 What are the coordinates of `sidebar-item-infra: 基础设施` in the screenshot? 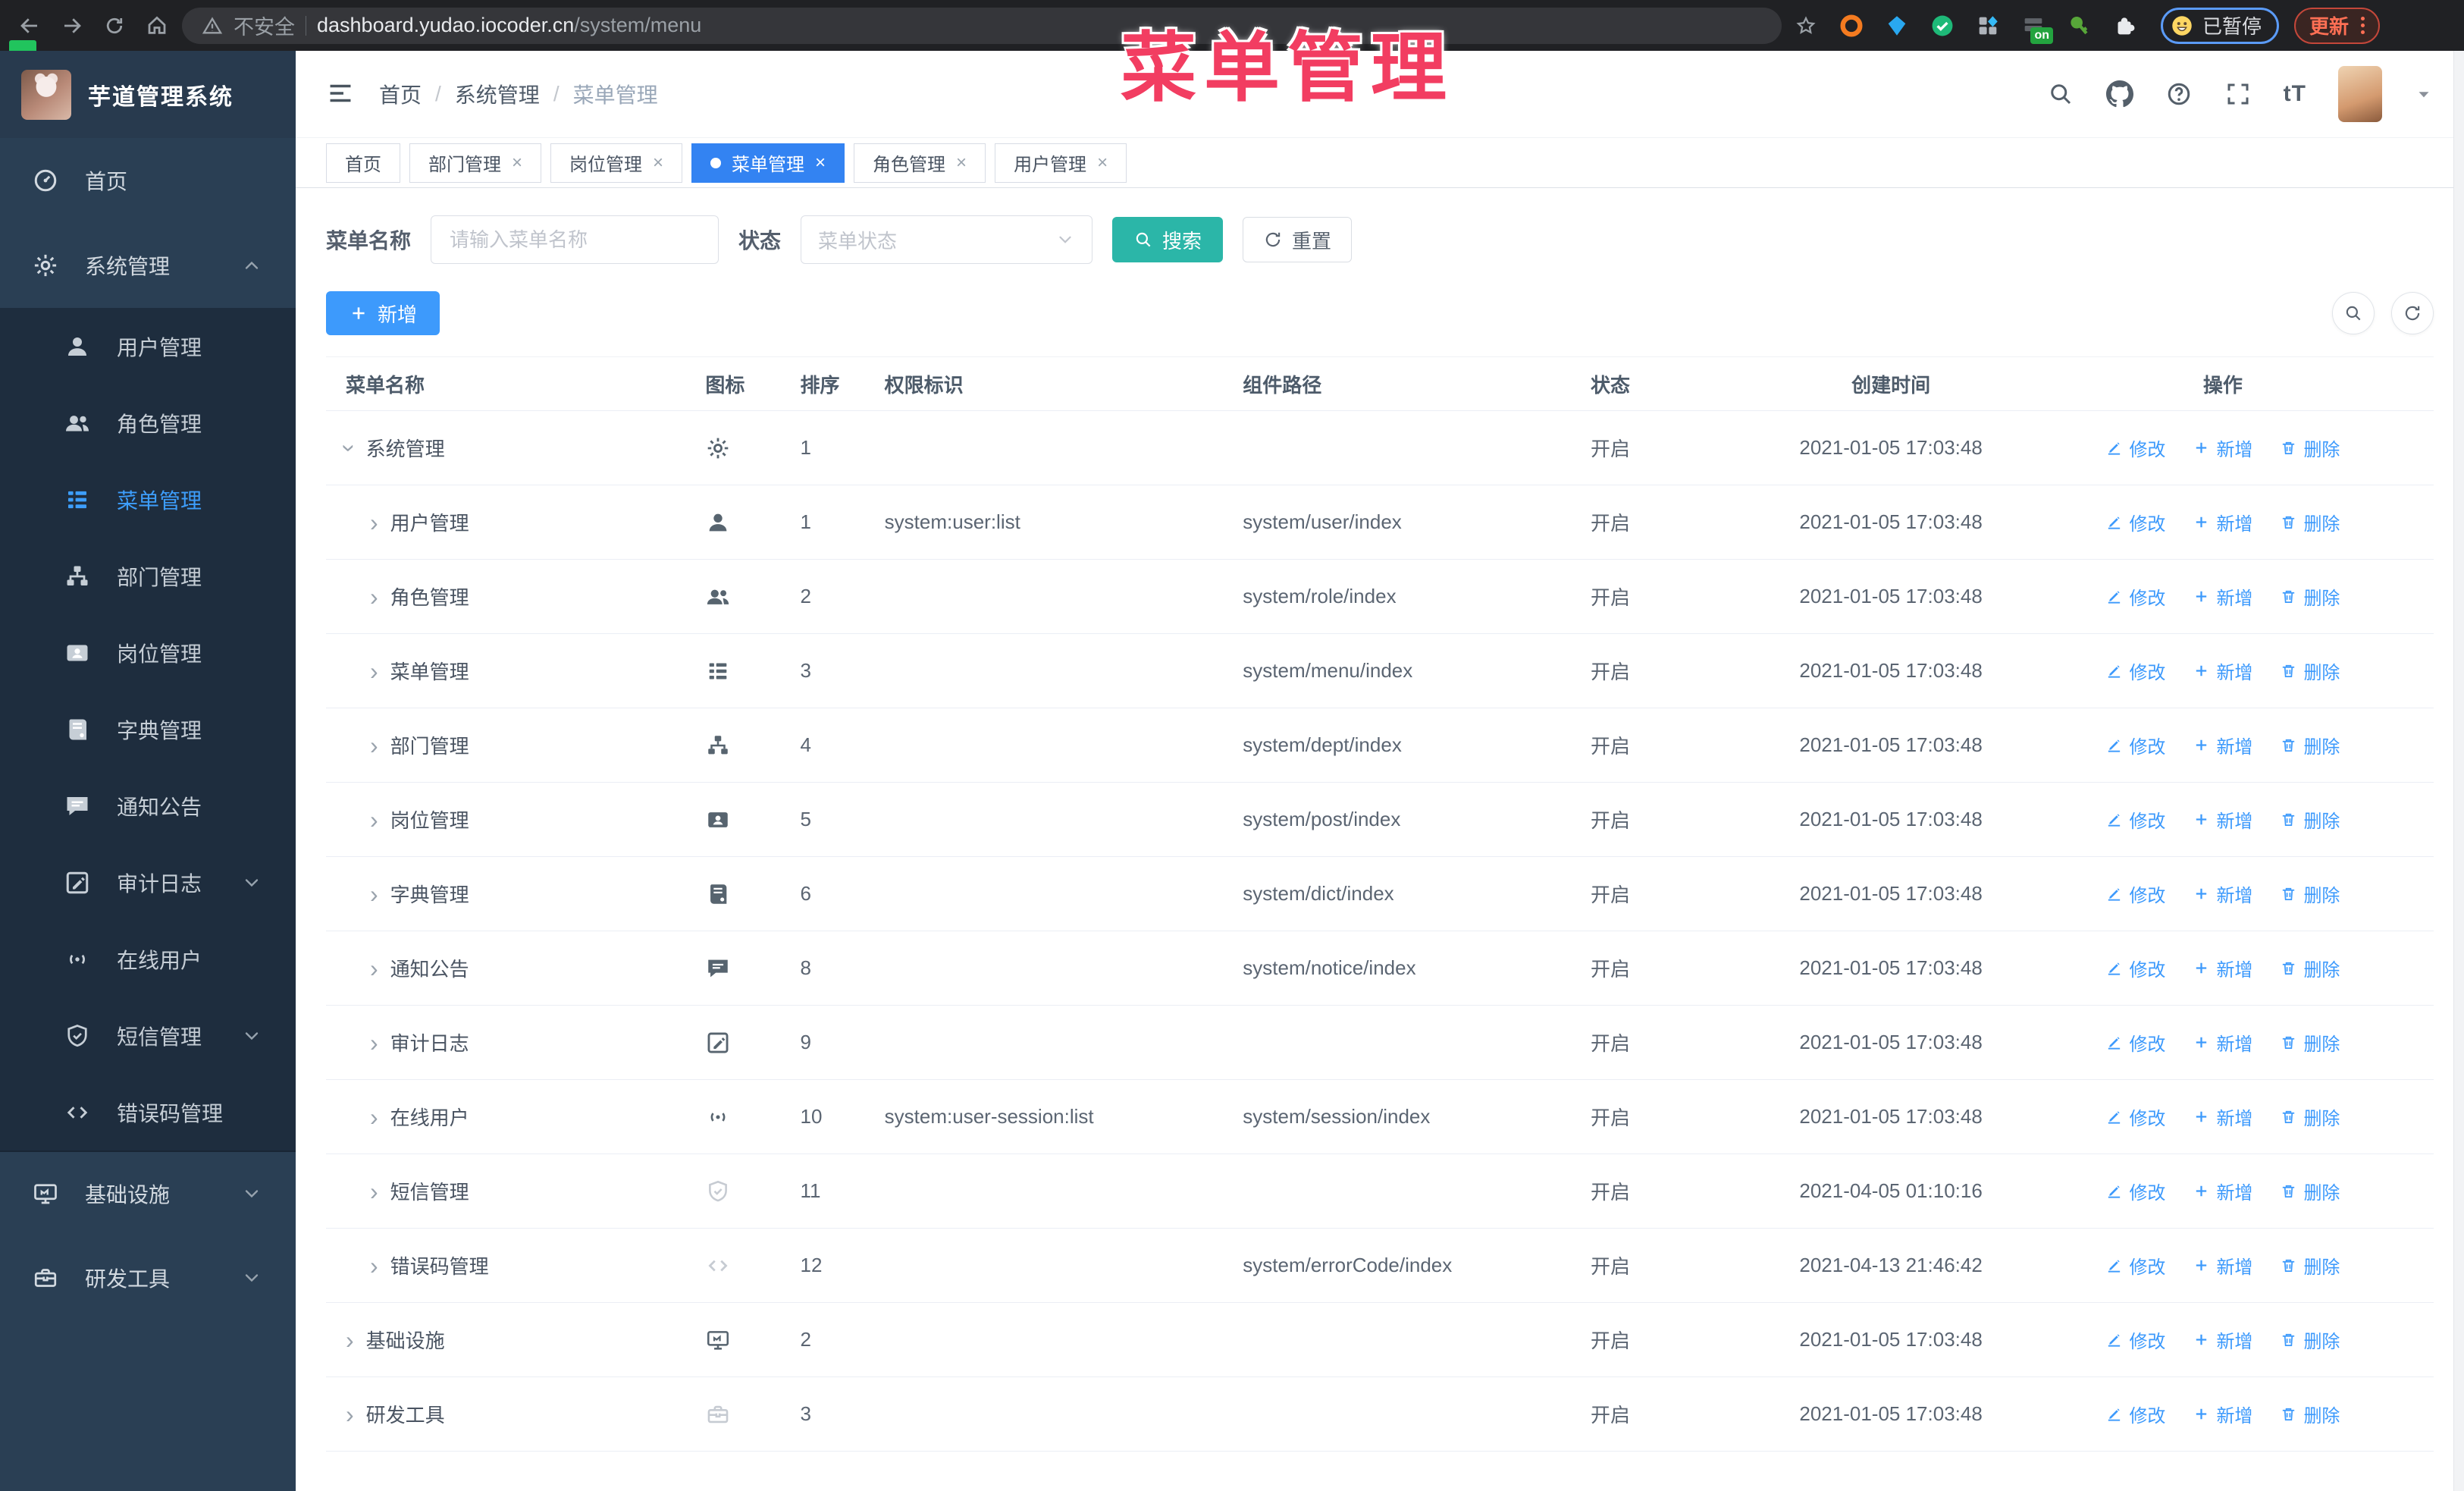 It's located at (148, 1192).